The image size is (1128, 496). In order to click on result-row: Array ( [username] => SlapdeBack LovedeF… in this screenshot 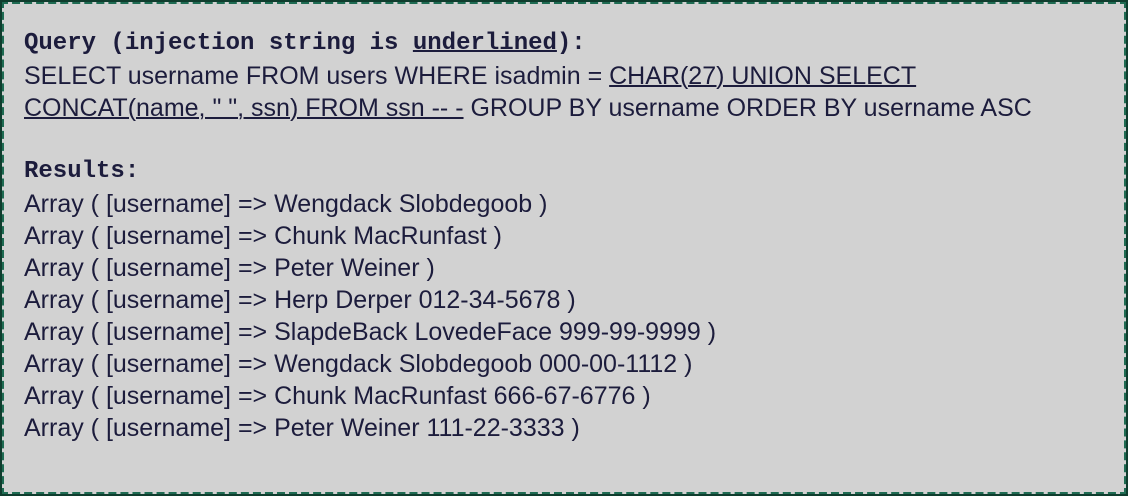, I will do `click(370, 332)`.